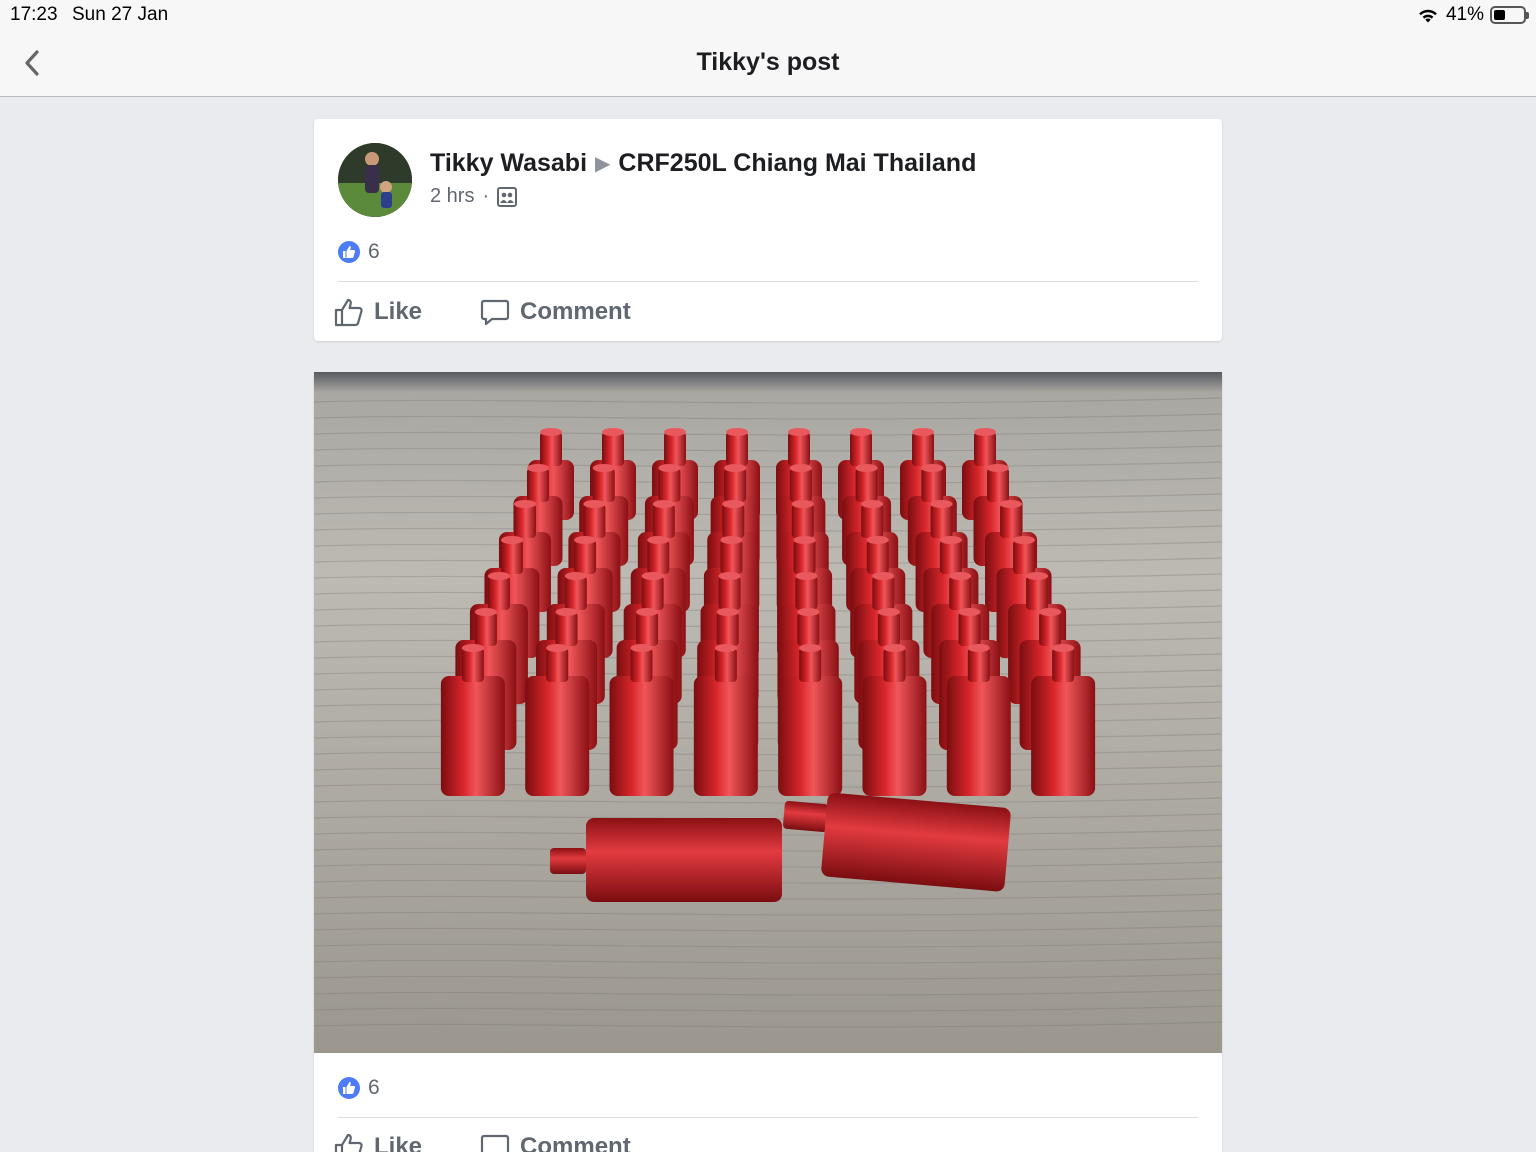 The image size is (1536, 1152). I want to click on post-actions: Like Comment, so click(482, 312).